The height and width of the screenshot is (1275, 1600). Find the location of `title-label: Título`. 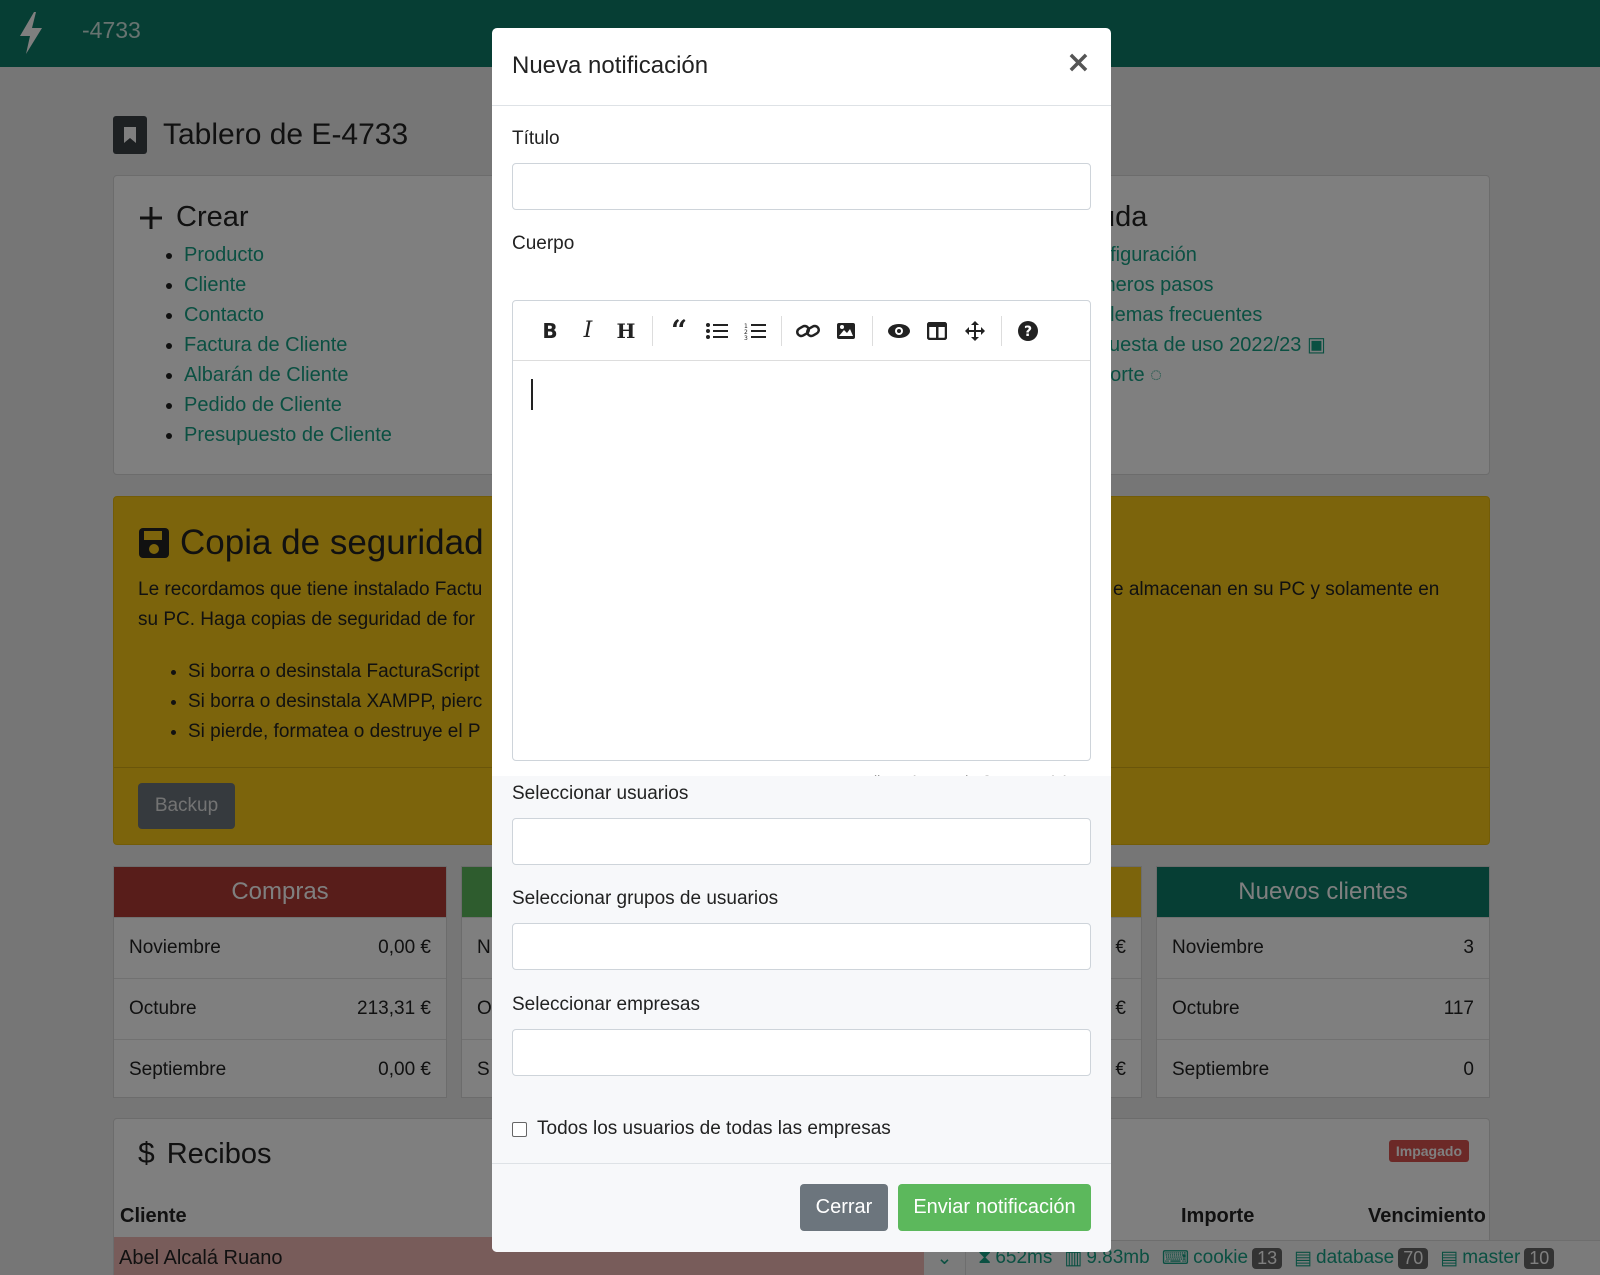

title-label: Título is located at coordinates (536, 138).